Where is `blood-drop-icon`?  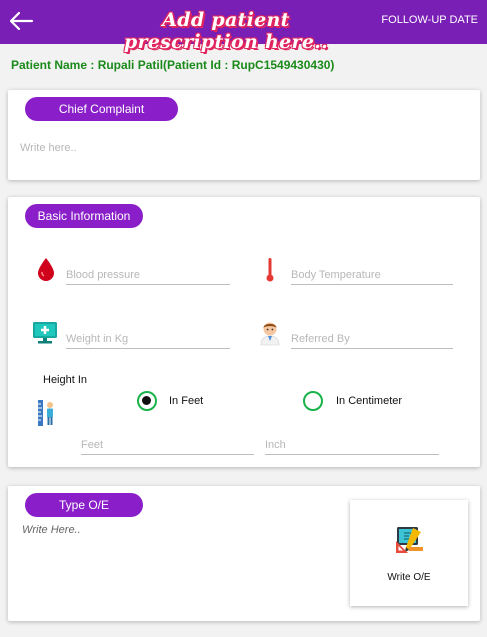
blood-drop-icon is located at coordinates (46, 271).